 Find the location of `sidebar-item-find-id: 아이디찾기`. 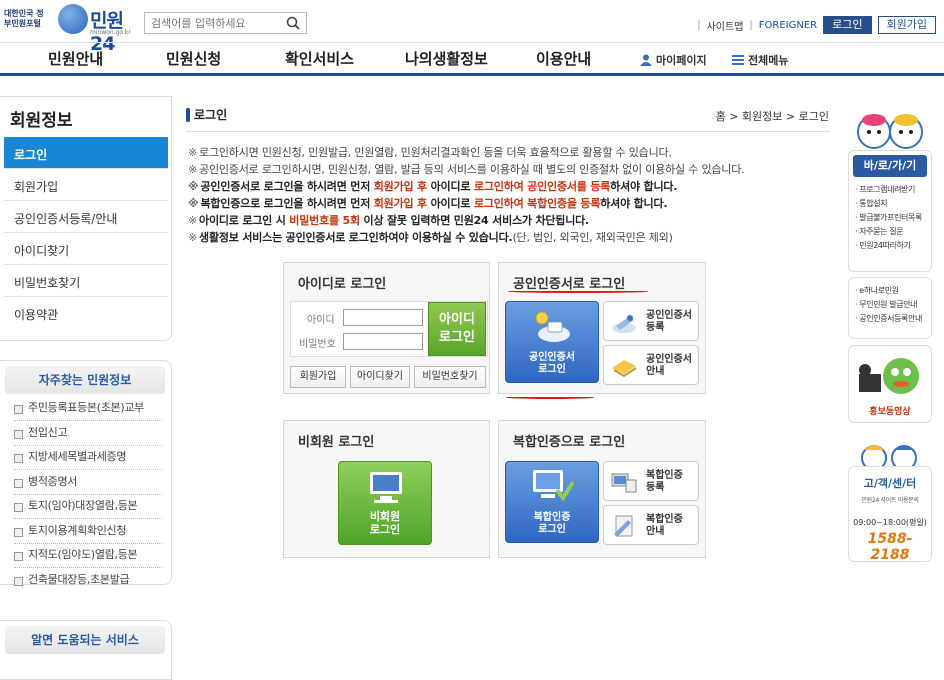

sidebar-item-find-id: 아이디찾기 is located at coordinates (86, 249).